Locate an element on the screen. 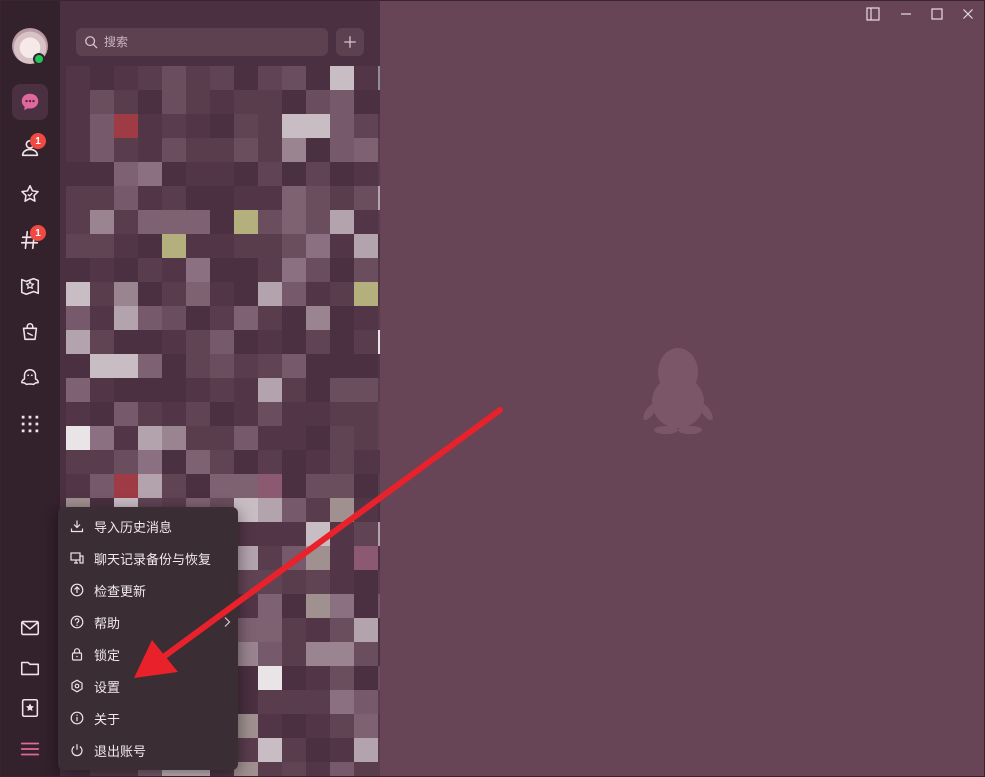 The image size is (985, 777). nav-messages-button is located at coordinates (30, 102).